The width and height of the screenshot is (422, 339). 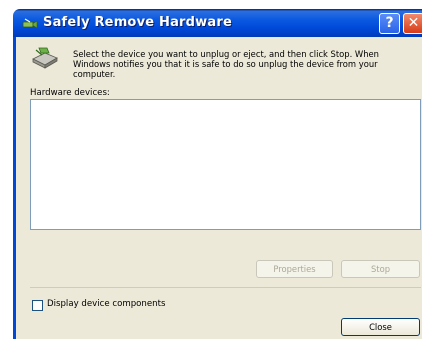 I want to click on display-device-components-checkbox, so click(x=37, y=305).